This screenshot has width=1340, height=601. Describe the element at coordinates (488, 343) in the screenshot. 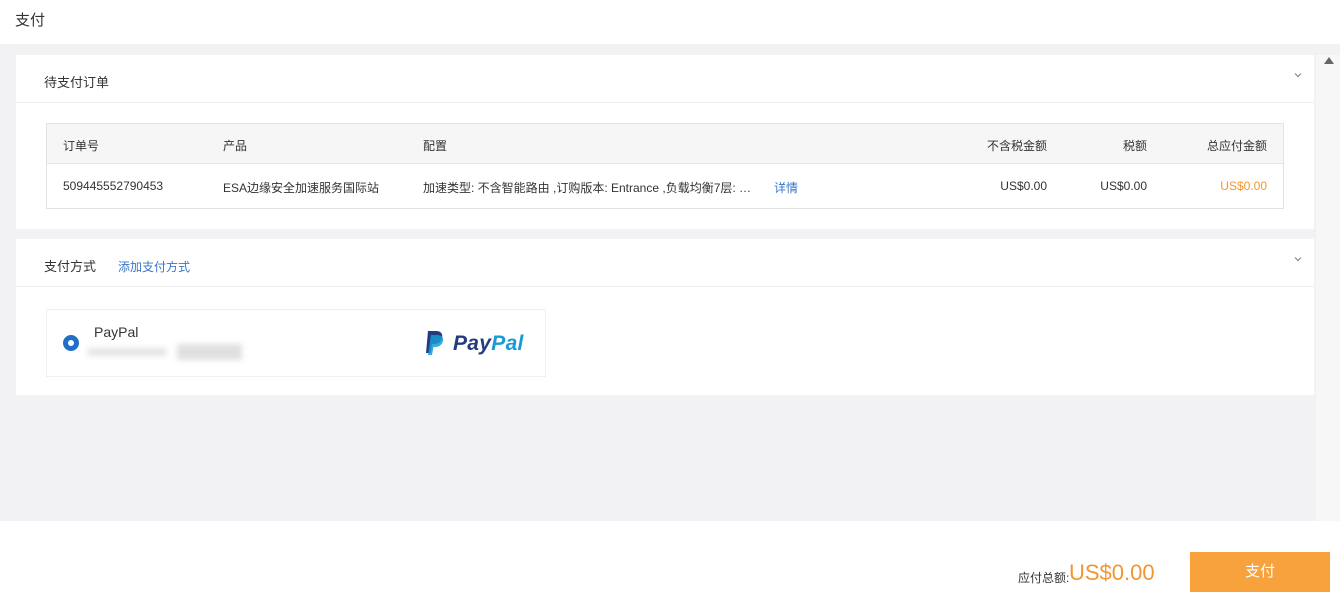

I see `paypal-wordmark: PayPal` at that location.